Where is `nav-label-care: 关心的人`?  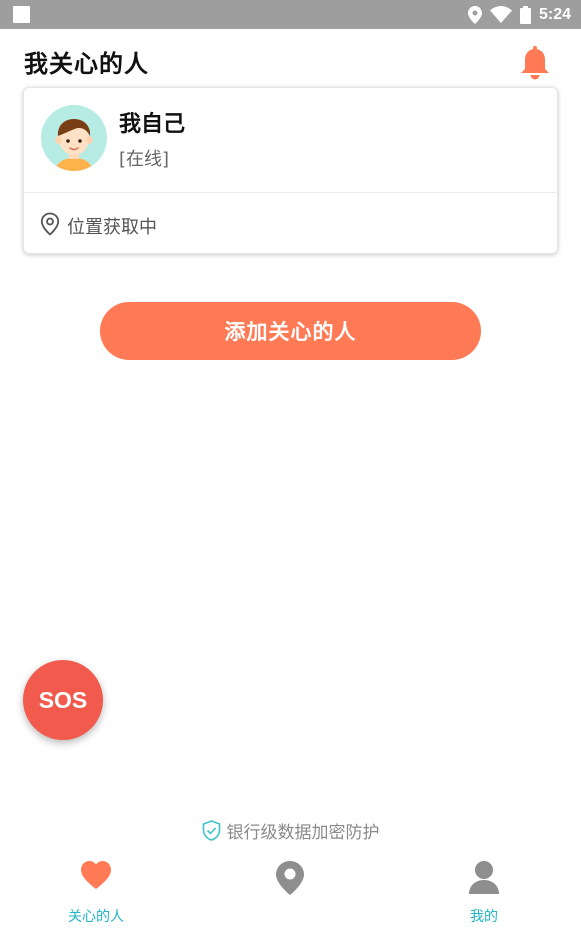 nav-label-care: 关心的人 is located at coordinates (96, 917).